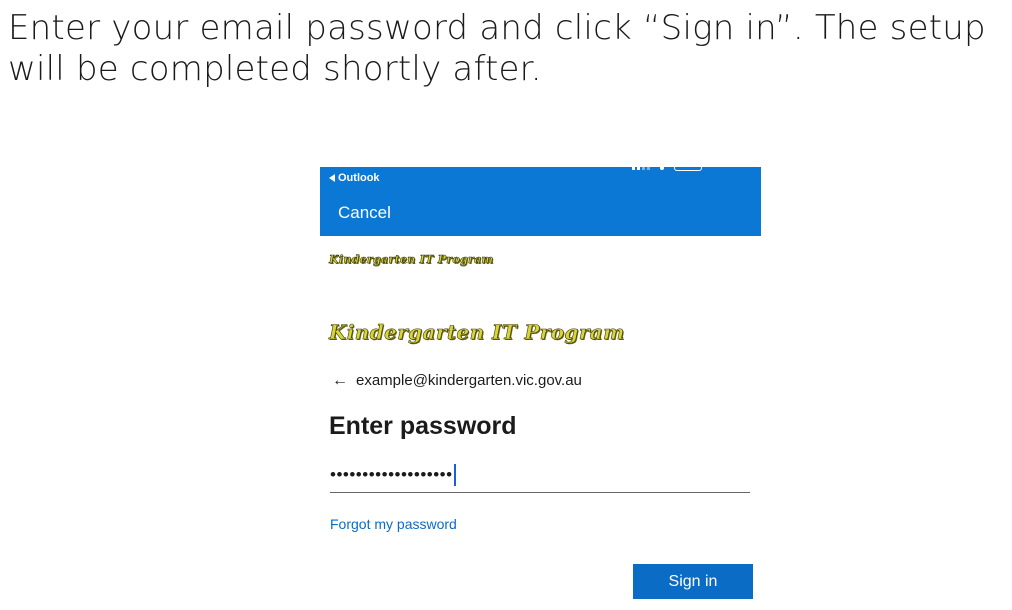 This screenshot has height=610, width=1012. What do you see at coordinates (359, 178) in the screenshot?
I see `back-app-label: Outlook` at bounding box center [359, 178].